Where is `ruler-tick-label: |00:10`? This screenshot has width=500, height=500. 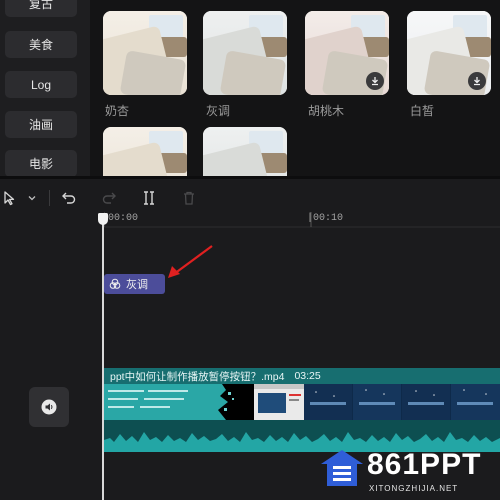 ruler-tick-label: |00:10 is located at coordinates (325, 218).